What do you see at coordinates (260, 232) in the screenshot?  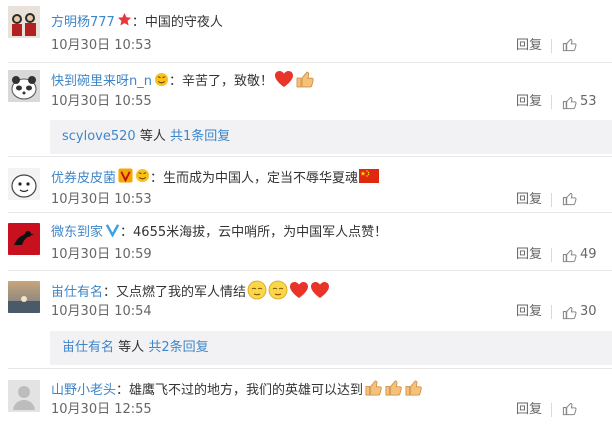 I see `comment-text: 4655米海拔，云中哨所，为中国军人点赞！` at bounding box center [260, 232].